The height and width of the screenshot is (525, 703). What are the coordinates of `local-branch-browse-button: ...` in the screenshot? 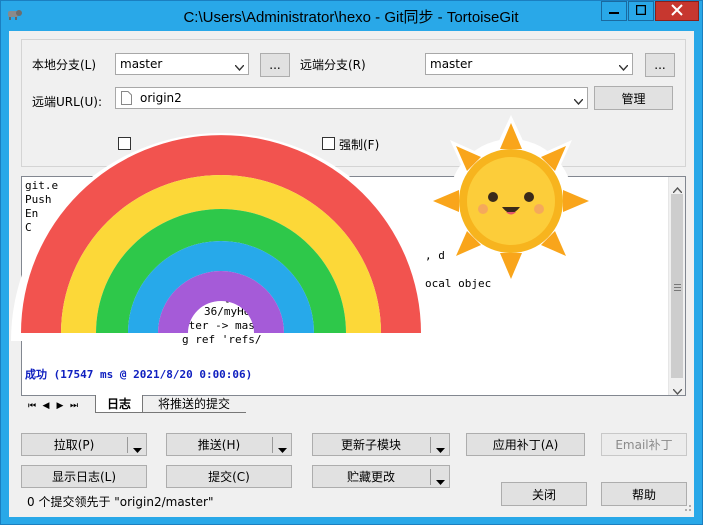 It's located at (275, 65).